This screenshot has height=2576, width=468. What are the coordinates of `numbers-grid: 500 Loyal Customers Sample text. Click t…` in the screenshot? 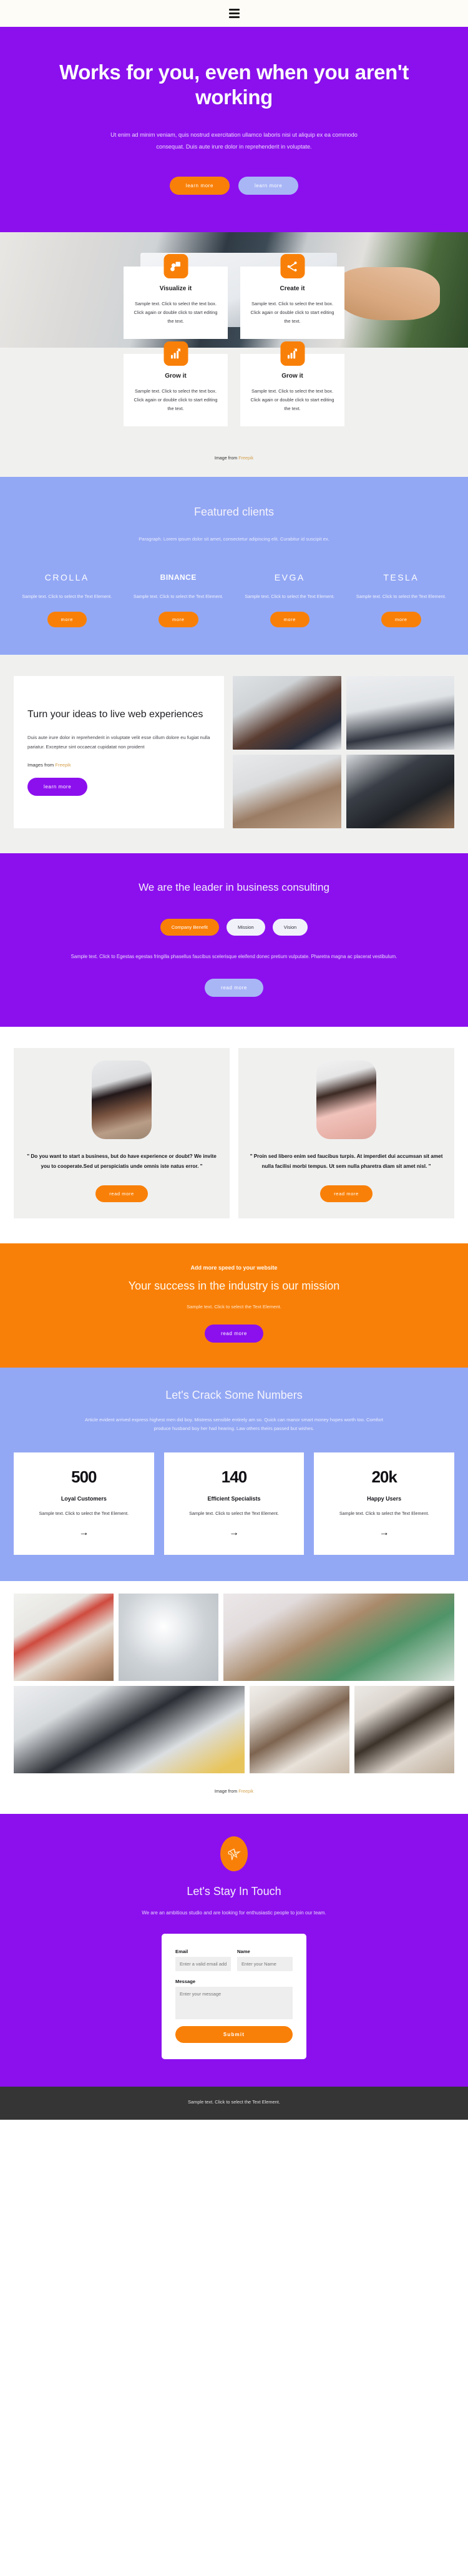 It's located at (234, 1503).